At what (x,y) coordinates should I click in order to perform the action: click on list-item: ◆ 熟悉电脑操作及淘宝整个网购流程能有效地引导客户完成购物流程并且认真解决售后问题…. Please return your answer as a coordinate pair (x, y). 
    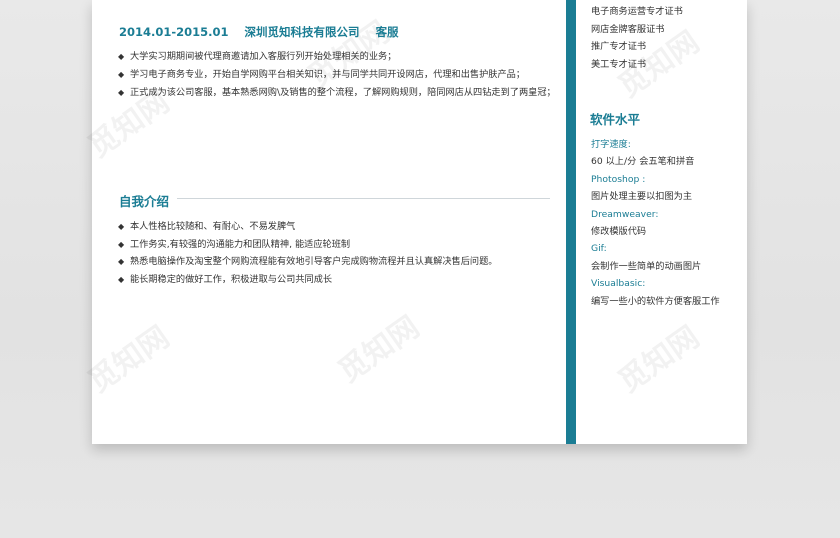
    Looking at the image, I should click on (336, 262).